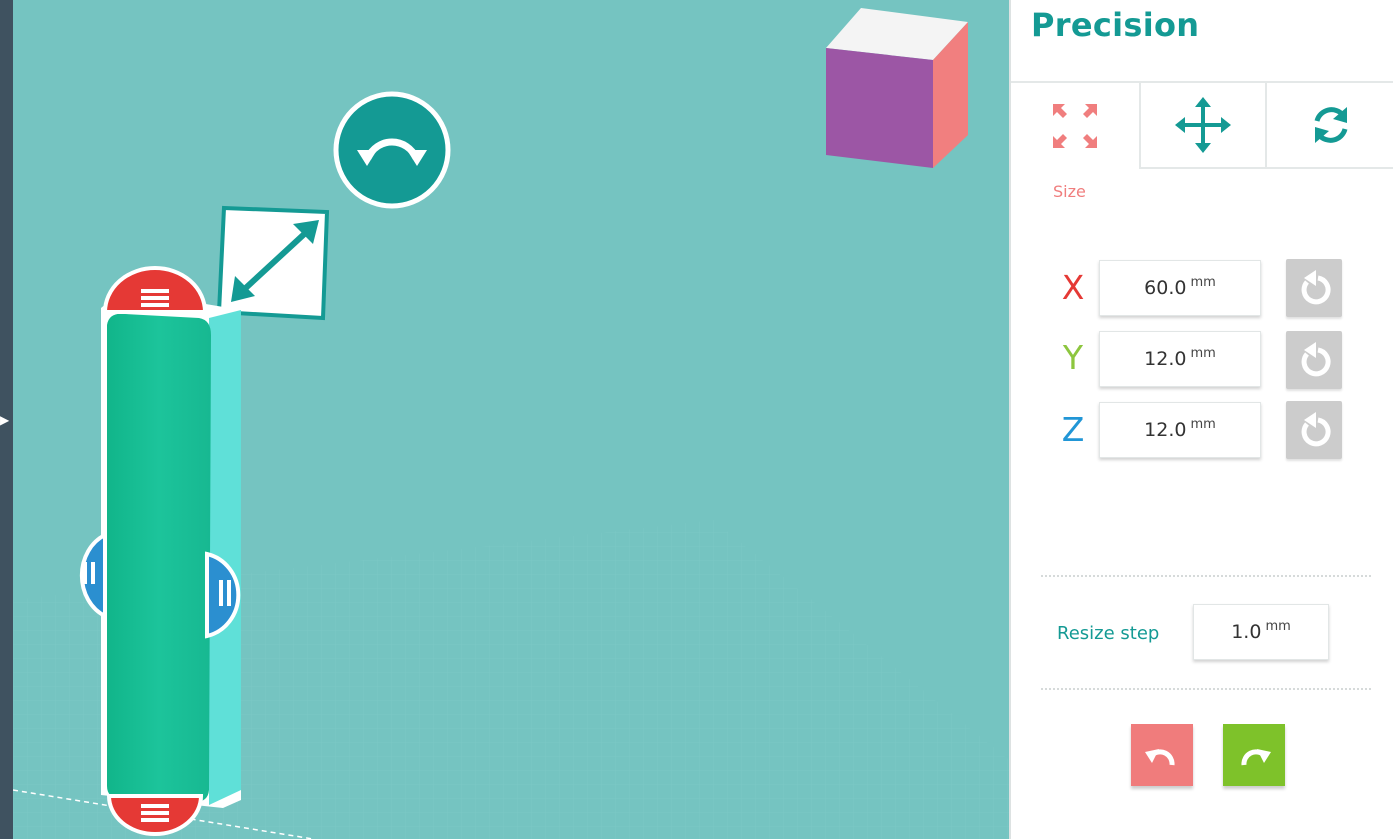  Describe the element at coordinates (1165, 288) in the screenshot. I see `size-x-value: 60.0` at that location.